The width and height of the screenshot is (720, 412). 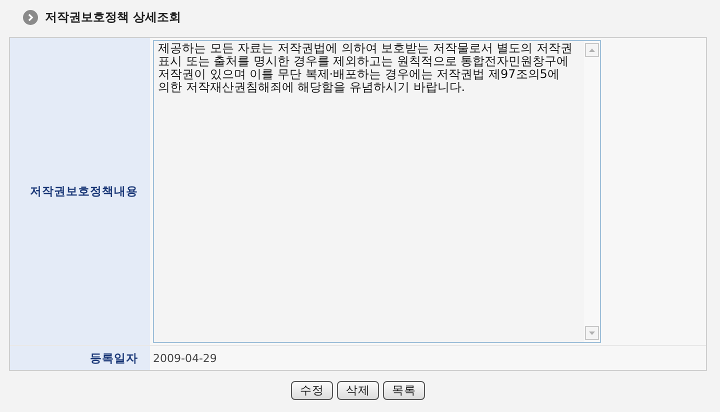 What do you see at coordinates (592, 333) in the screenshot?
I see `scroll-down-icon` at bounding box center [592, 333].